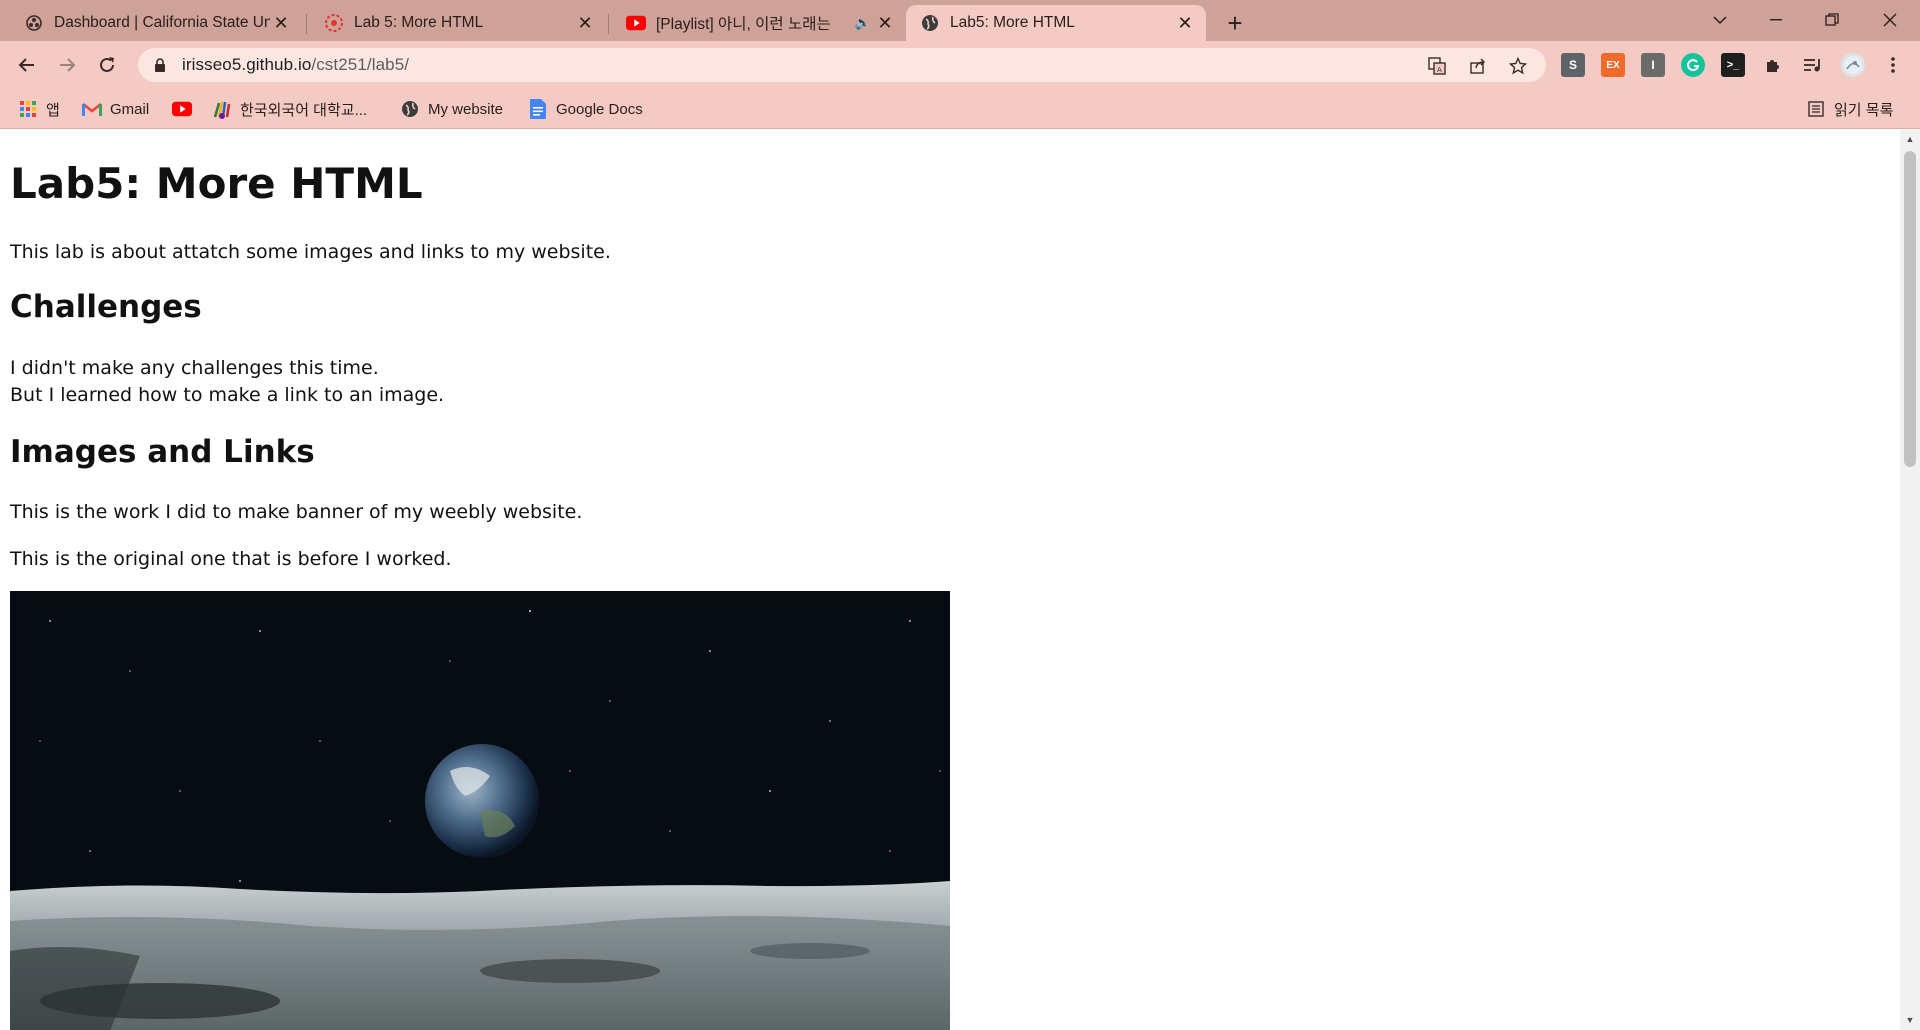  Describe the element at coordinates (1910, 1020) in the screenshot. I see `scroll-down-icon: ▼` at that location.